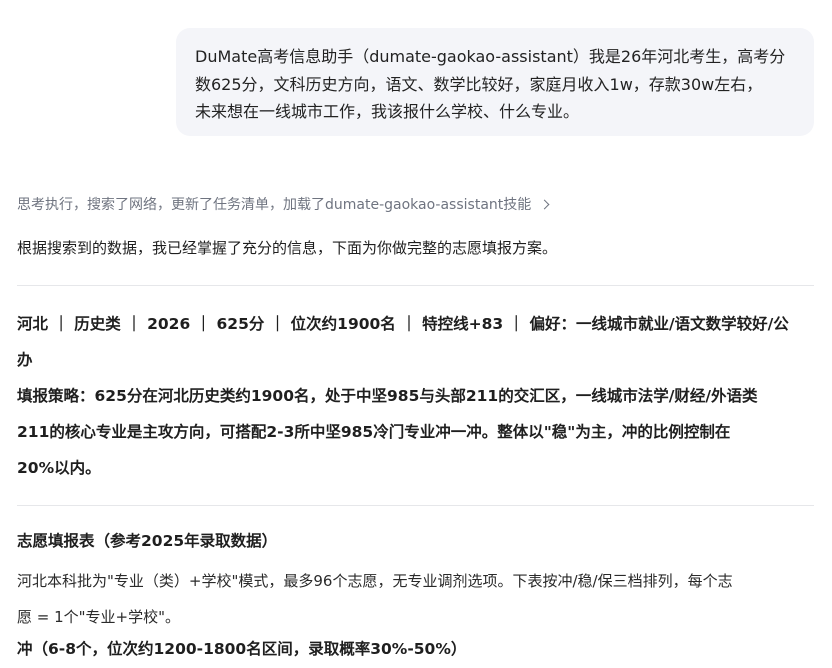 Image resolution: width=832 pixels, height=668 pixels. Describe the element at coordinates (287, 248) in the screenshot. I see `assistant-intro-text: 根据搜索到的数据，我已经掌握了充分的信息，下面为你做完整的志愿填报方案。` at that location.